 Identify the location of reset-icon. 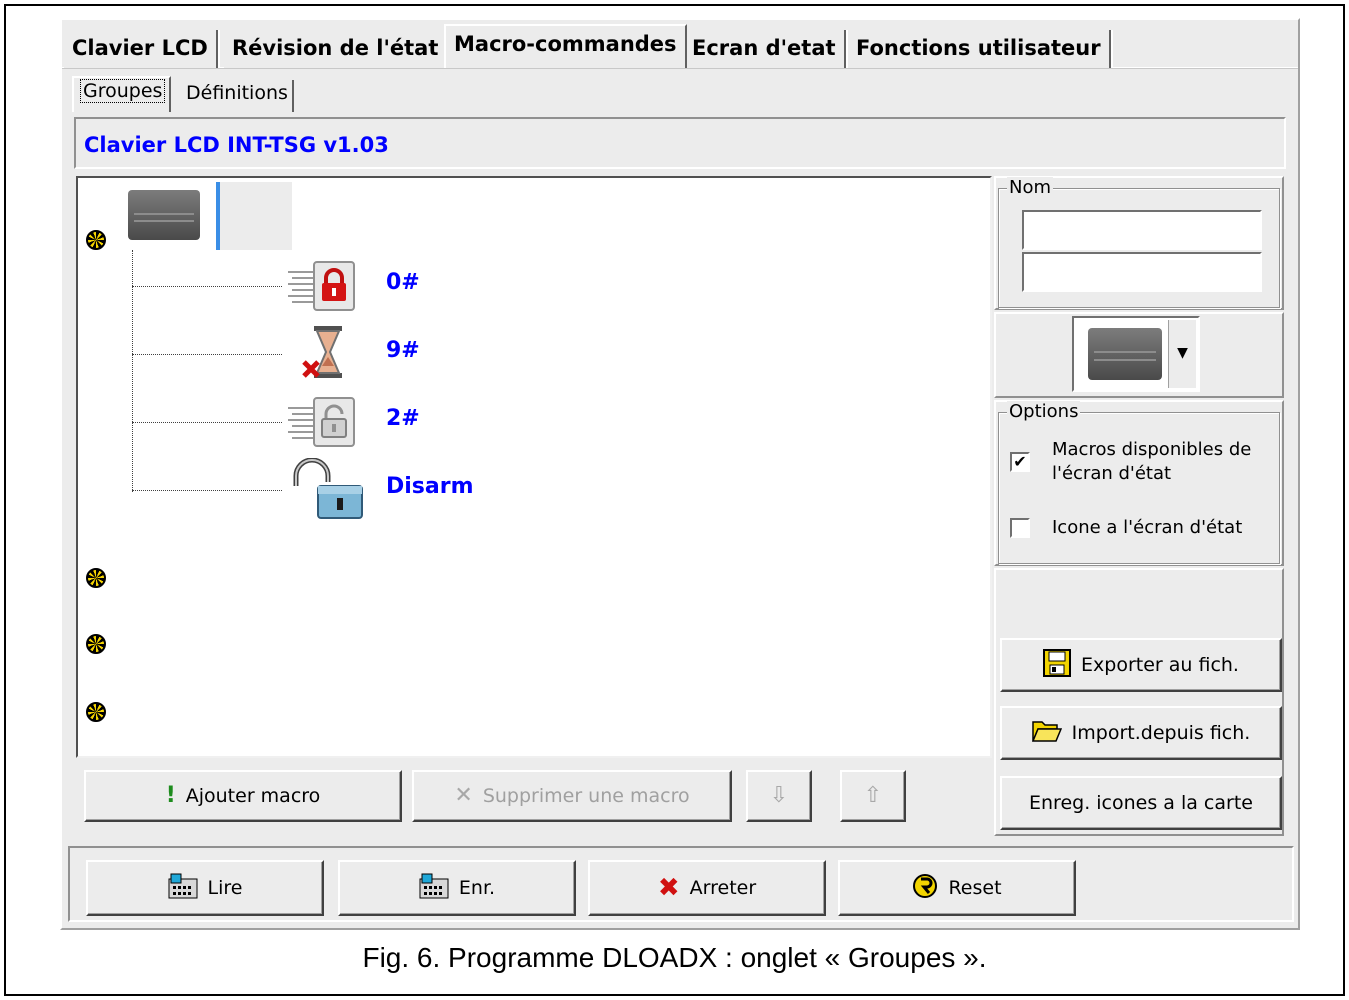
(925, 888).